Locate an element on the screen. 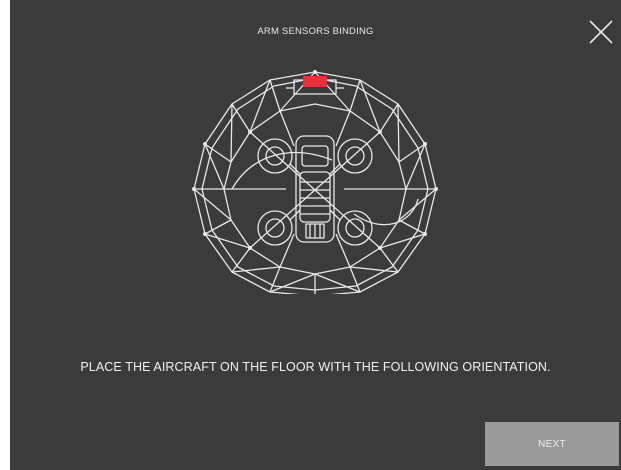 The width and height of the screenshot is (621, 470). next-button: NEXT is located at coordinates (552, 444).